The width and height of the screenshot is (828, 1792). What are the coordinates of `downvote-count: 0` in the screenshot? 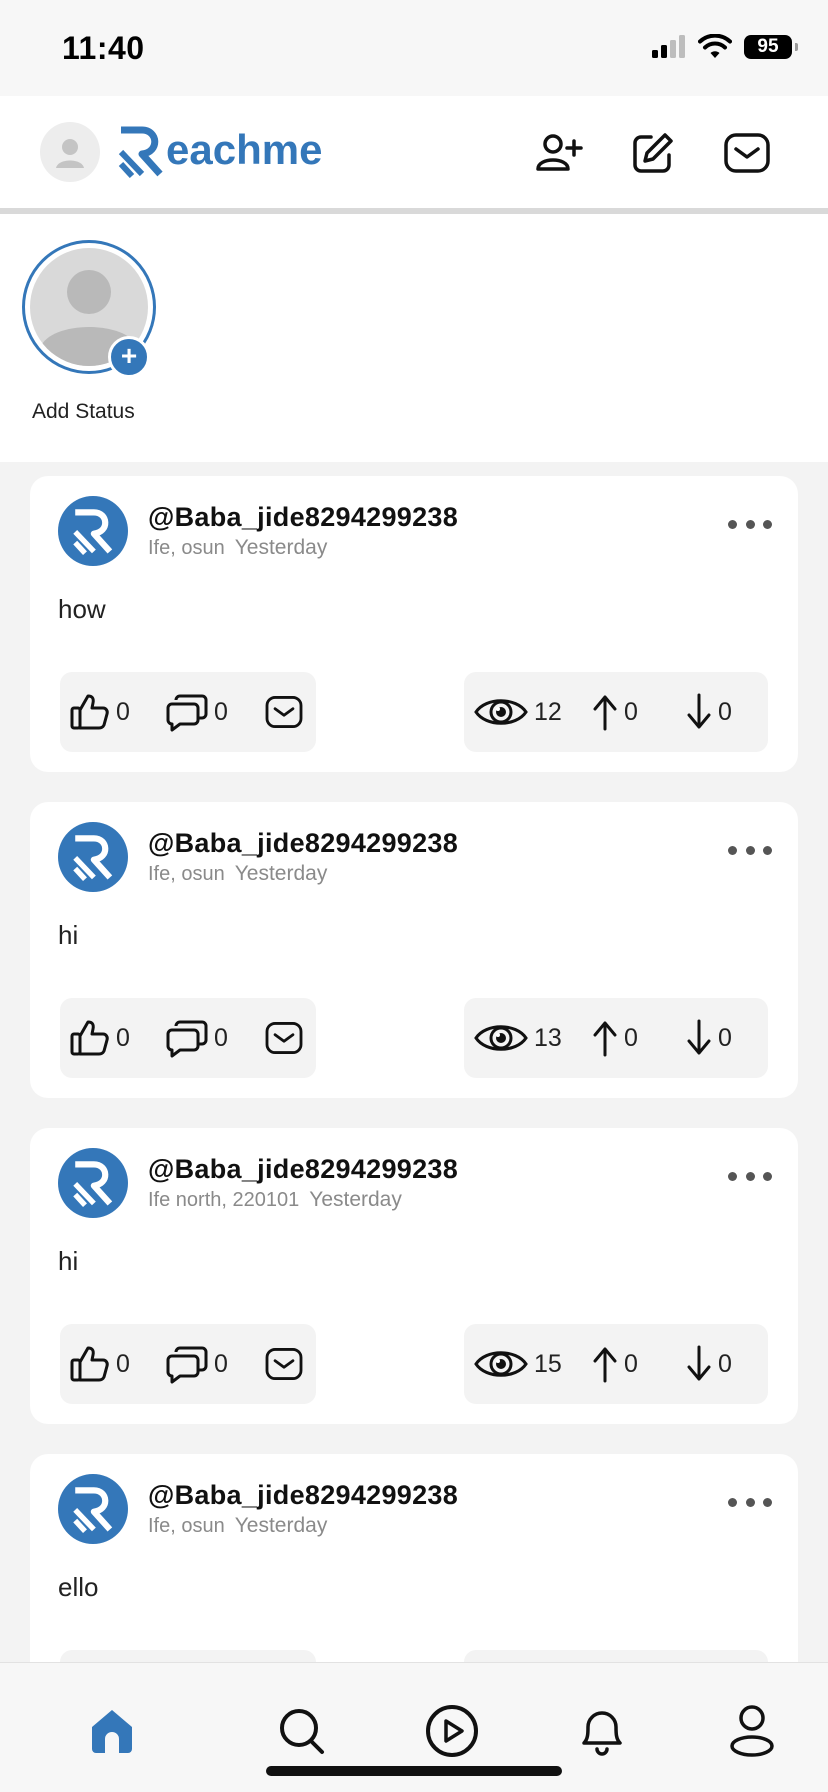 It's located at (725, 1363).